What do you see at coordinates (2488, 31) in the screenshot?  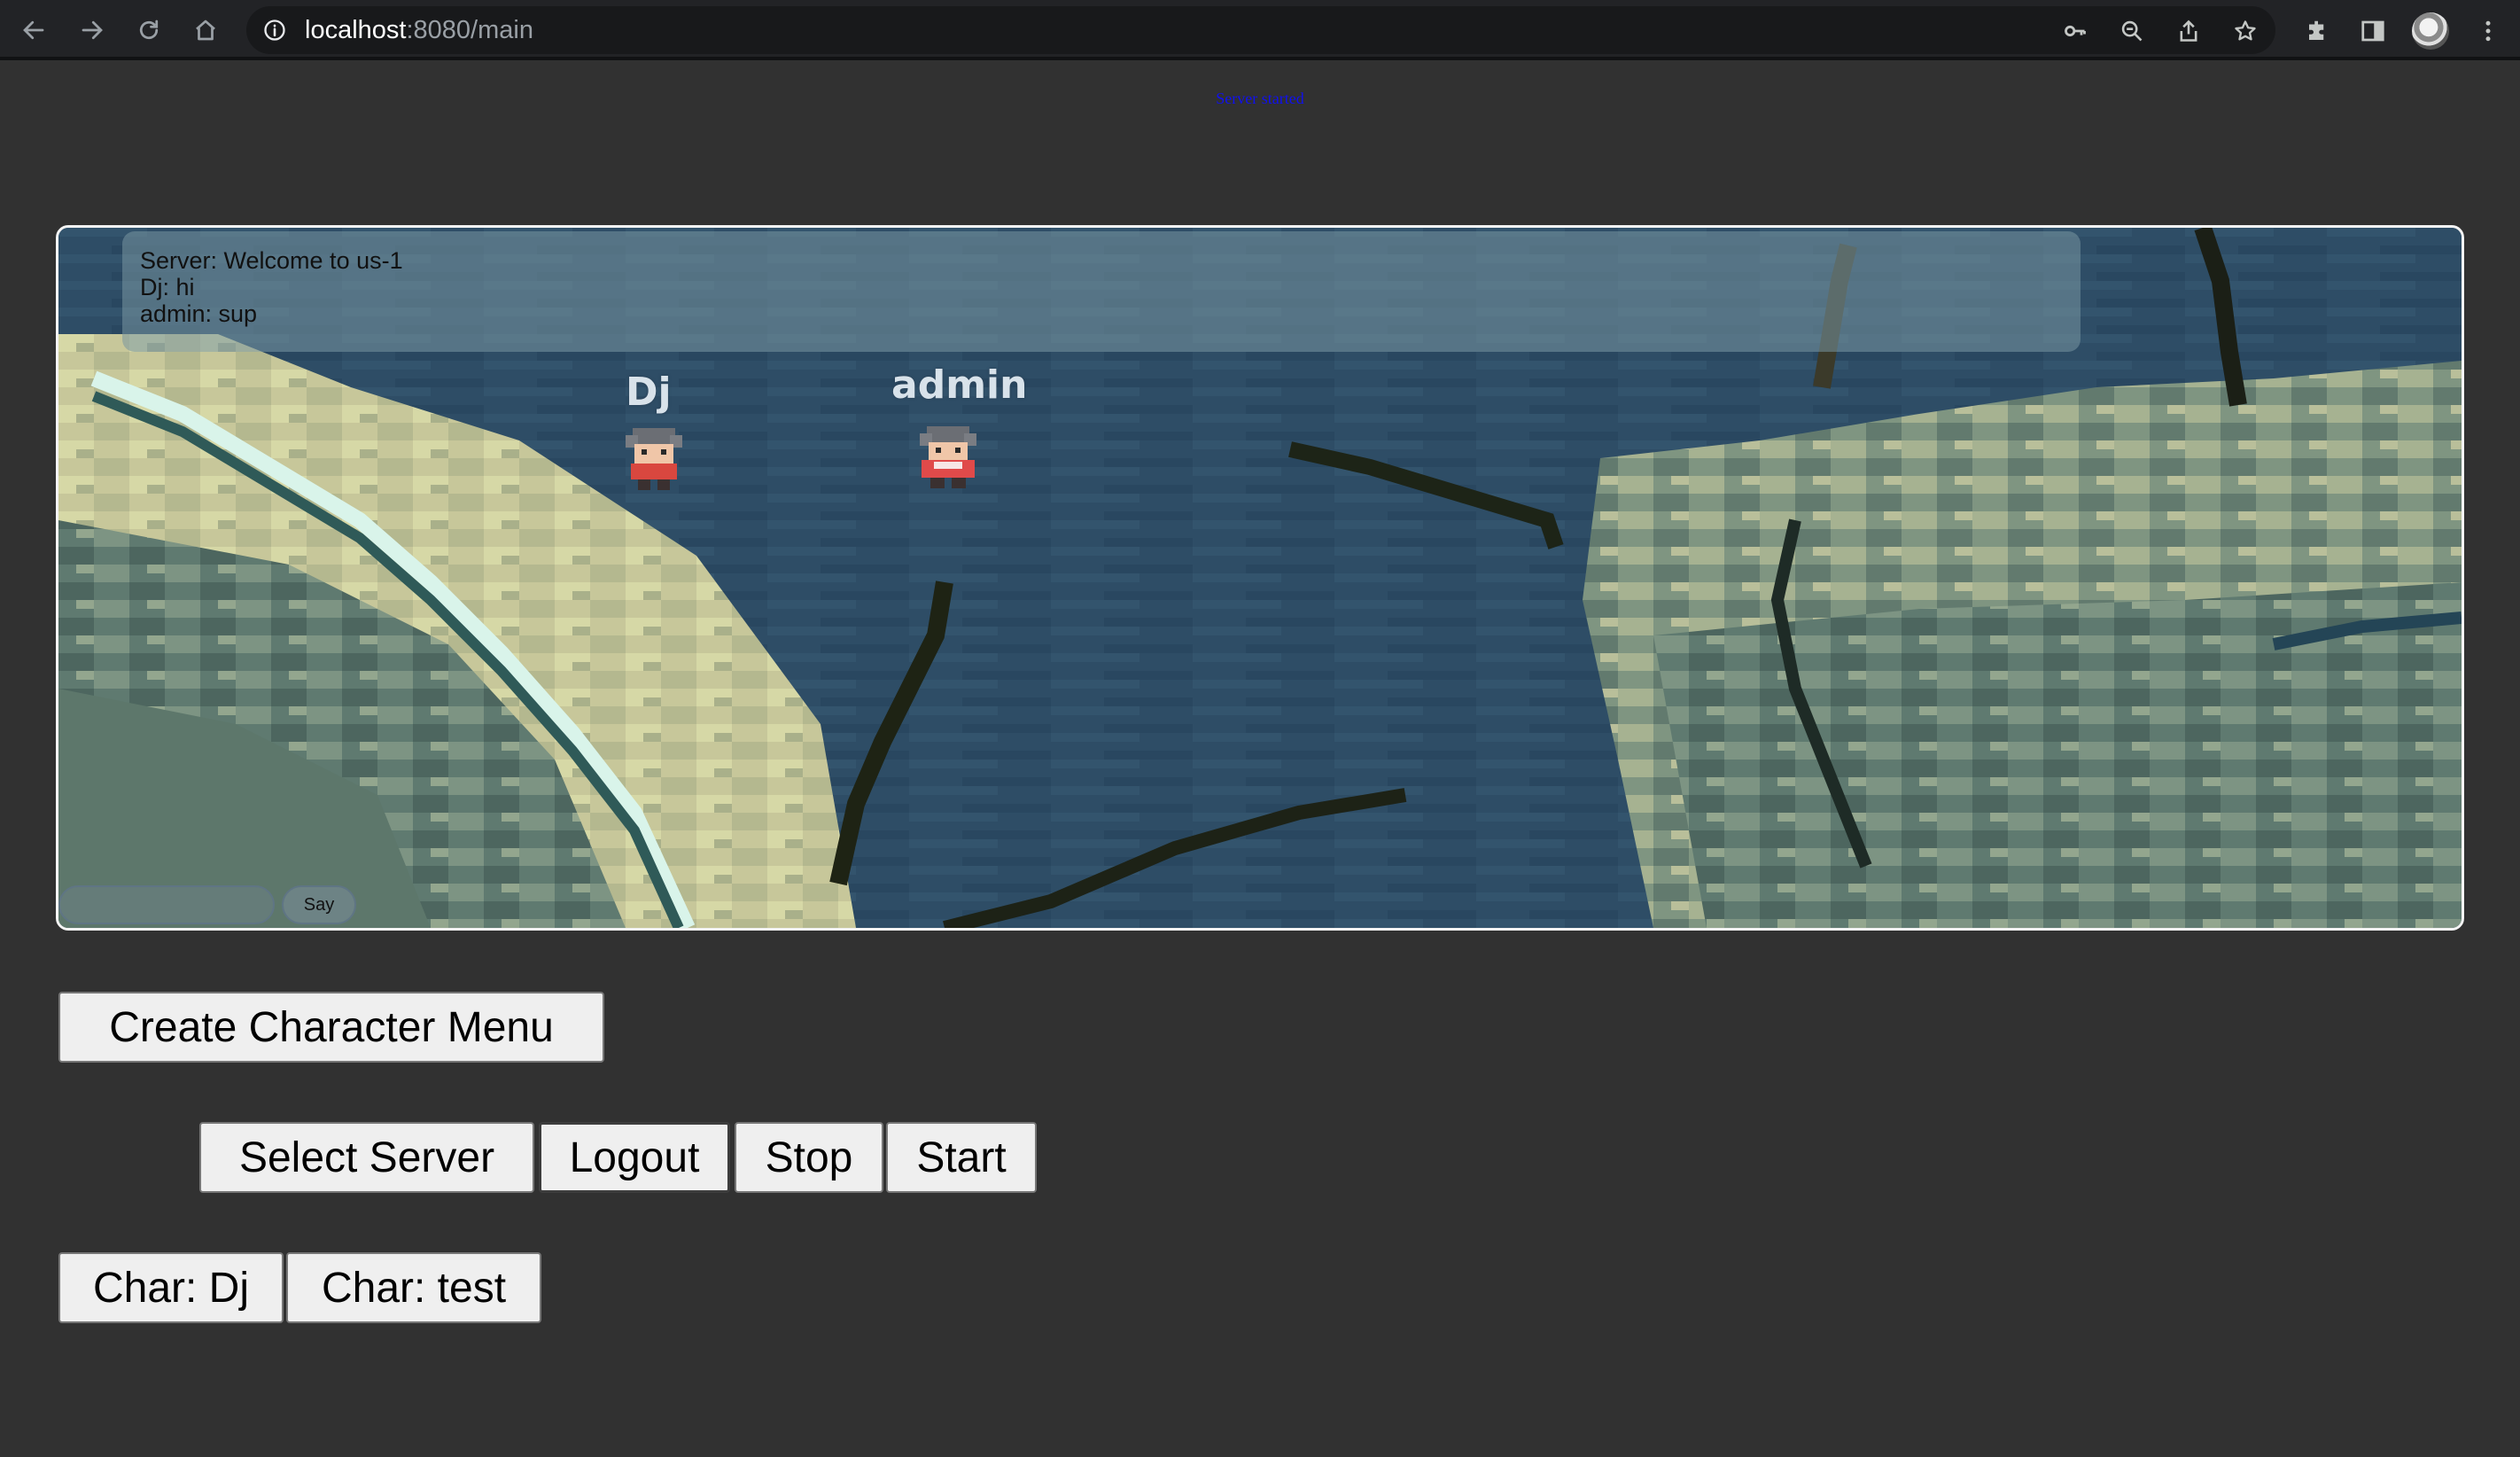 I see `menu-icon` at bounding box center [2488, 31].